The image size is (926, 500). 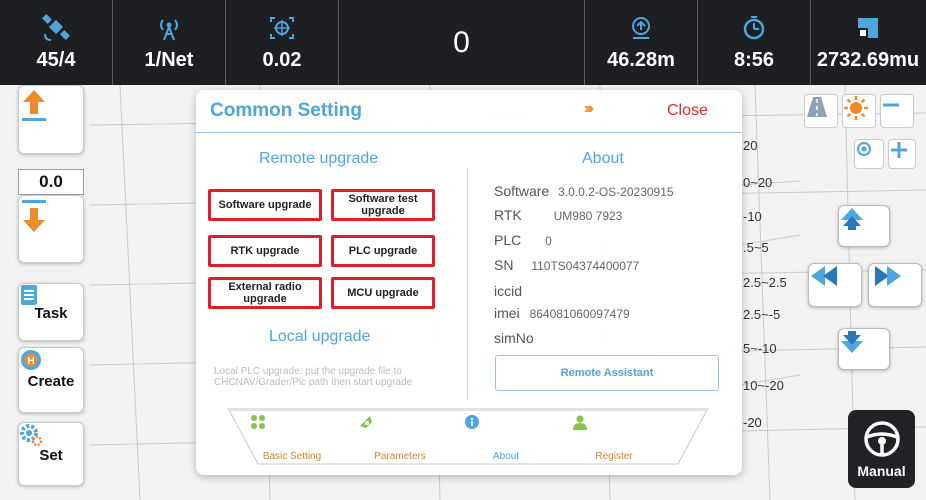 I want to click on dialog-tab-bar: Basic Setting Parameters About Register, so click(x=468, y=437).